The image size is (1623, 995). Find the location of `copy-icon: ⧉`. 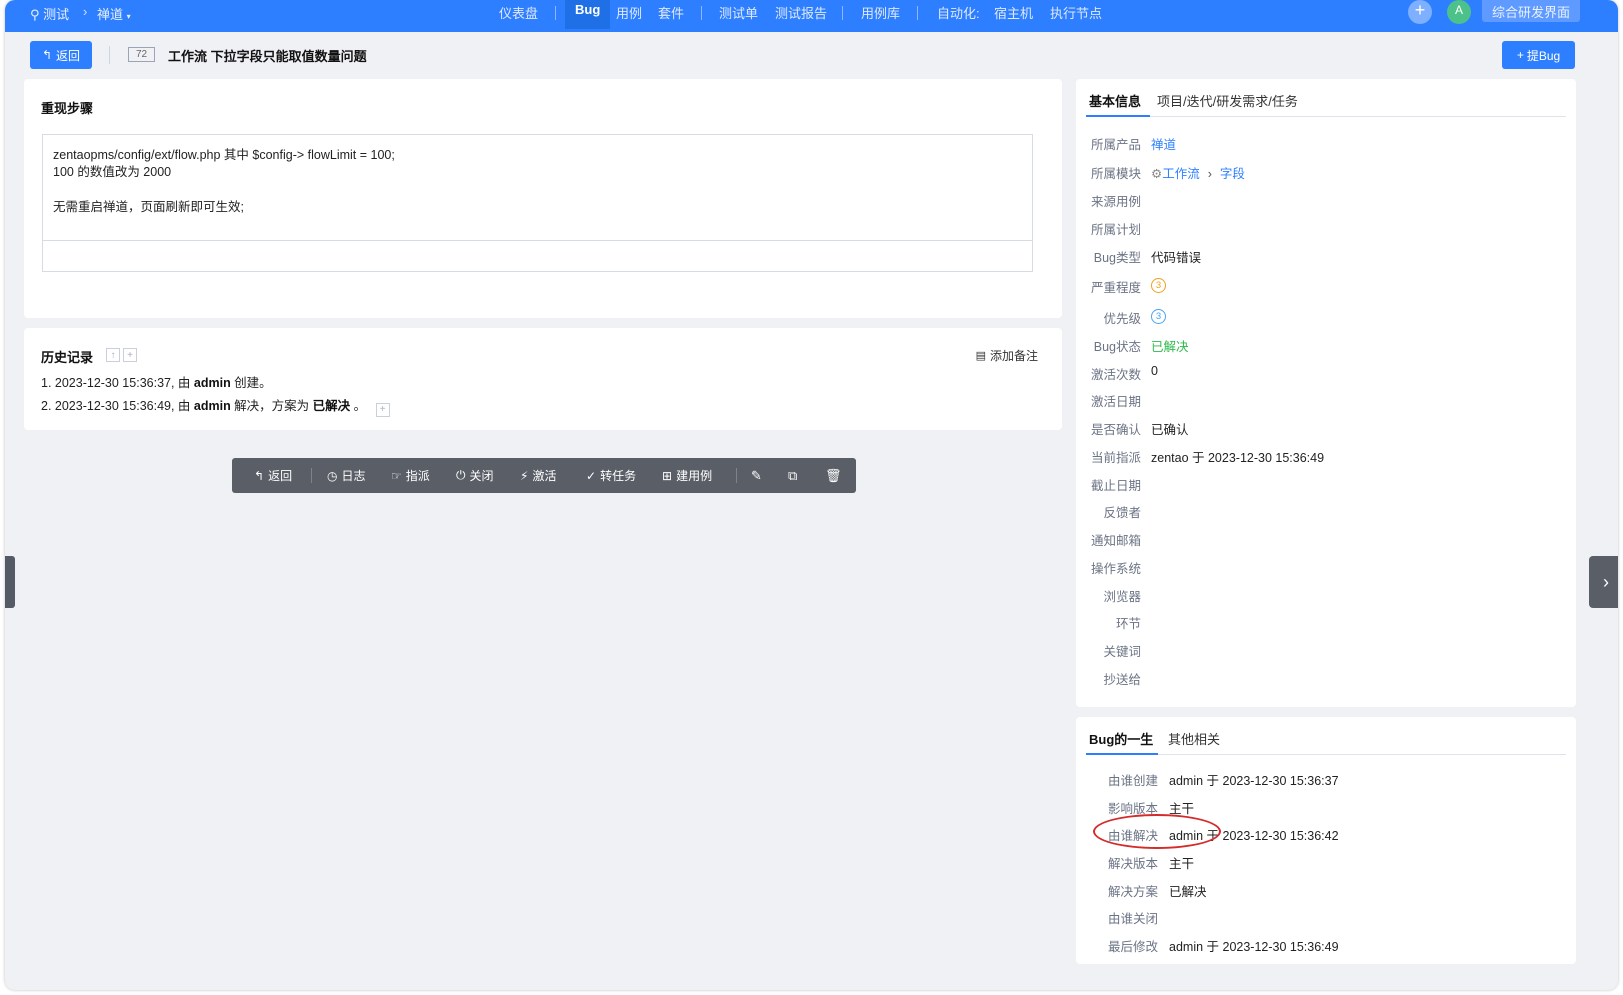

copy-icon: ⧉ is located at coordinates (792, 475).